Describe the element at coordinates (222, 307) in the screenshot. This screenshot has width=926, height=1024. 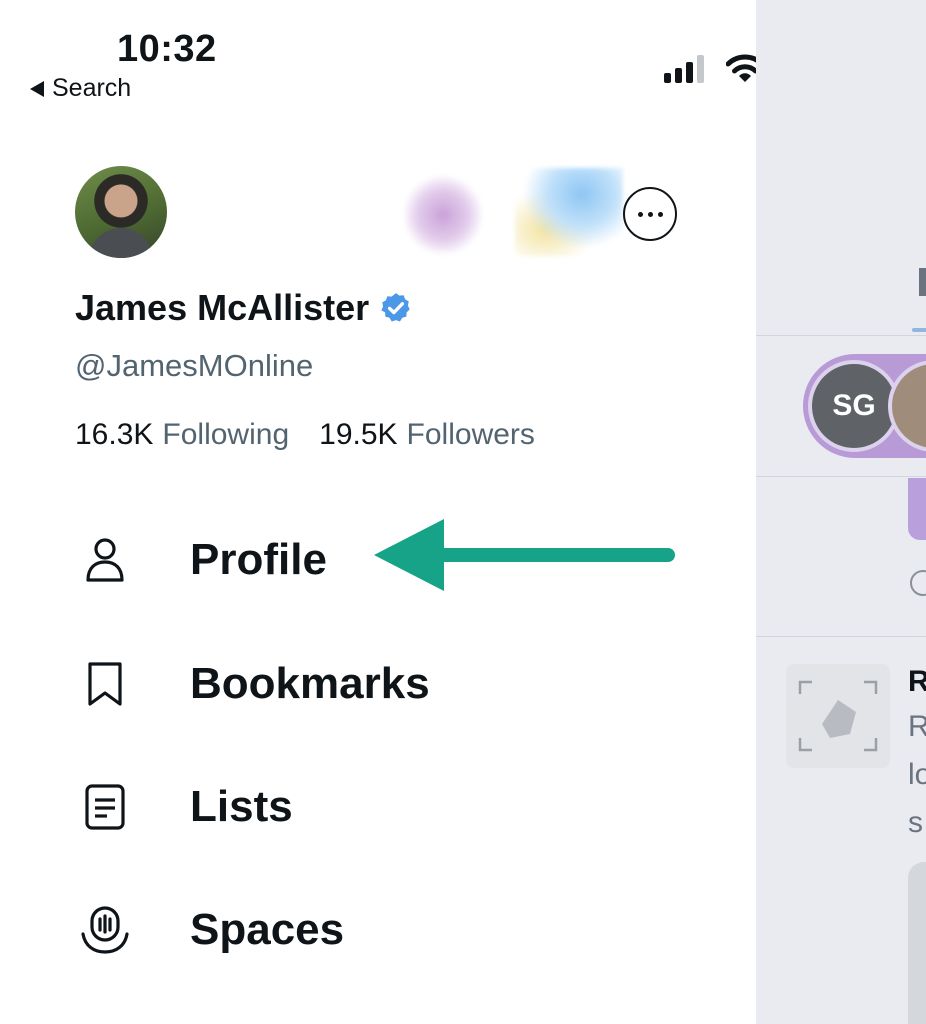
I see `display-name: James McAllister` at that location.